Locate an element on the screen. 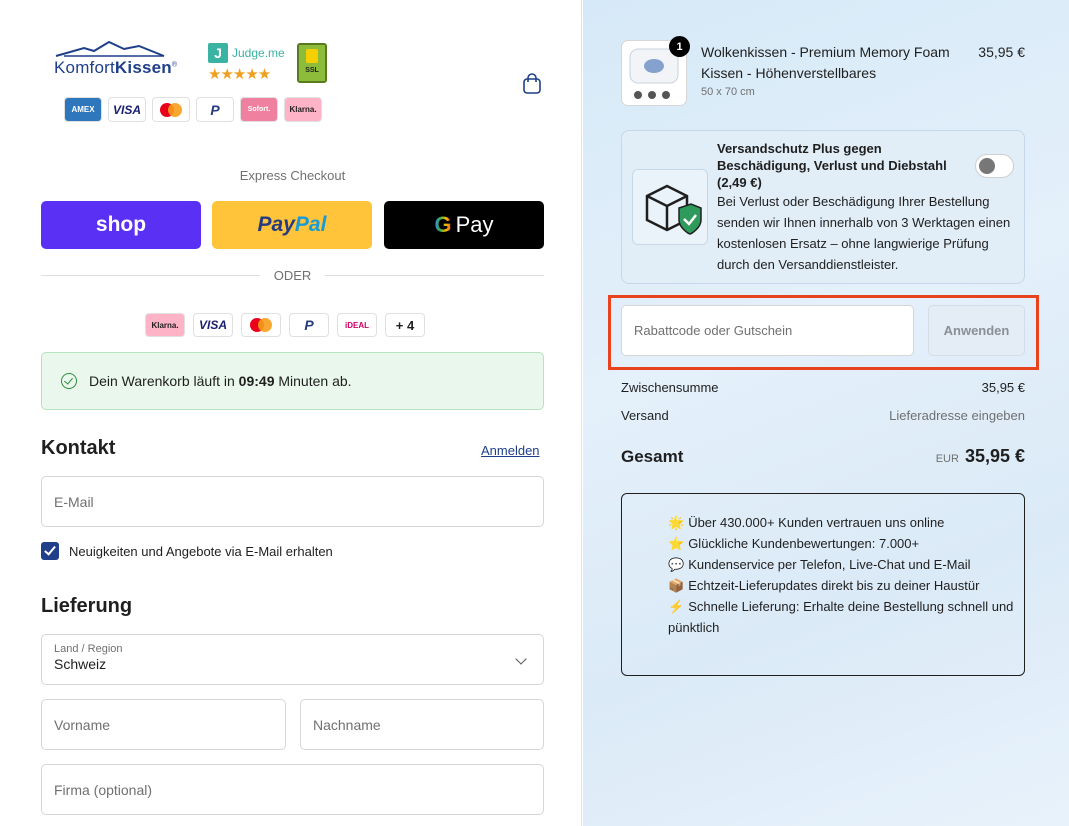 This screenshot has height=826, width=1069. mountain-logo-icon is located at coordinates (110, 48).